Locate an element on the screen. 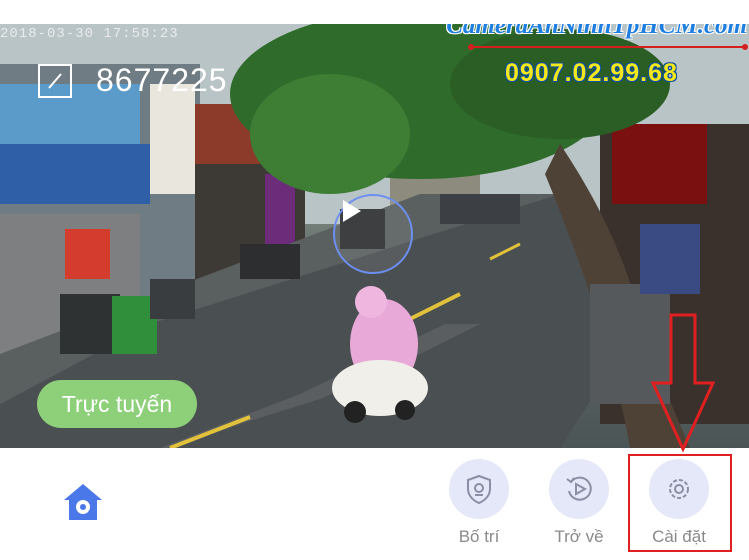  playback-action: Trở về is located at coordinates (579, 503).